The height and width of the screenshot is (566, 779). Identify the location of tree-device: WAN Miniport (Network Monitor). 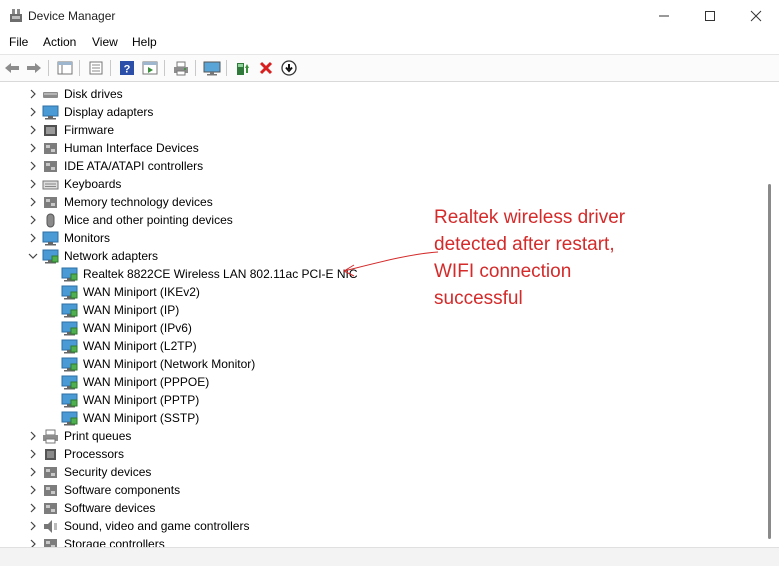
(158, 364).